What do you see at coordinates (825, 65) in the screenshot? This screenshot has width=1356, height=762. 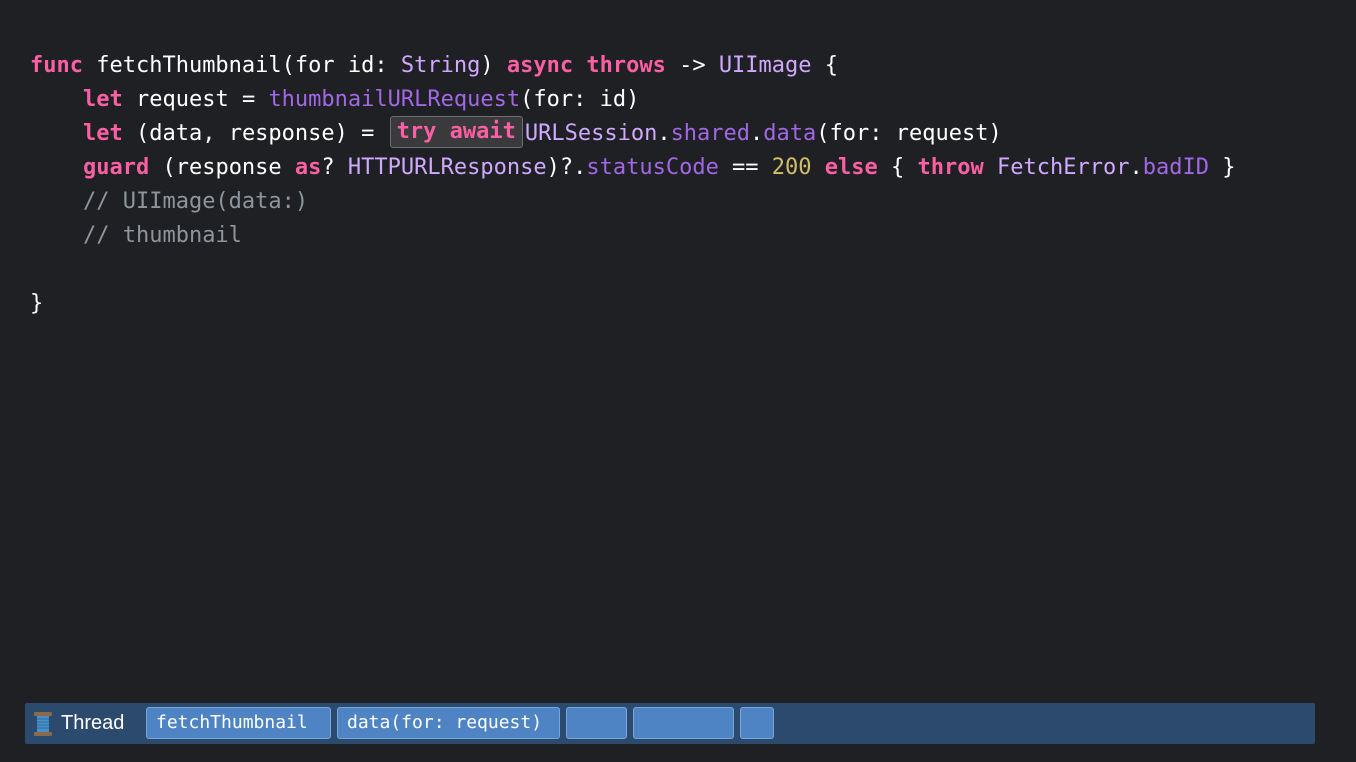 I see `open-brace: {` at bounding box center [825, 65].